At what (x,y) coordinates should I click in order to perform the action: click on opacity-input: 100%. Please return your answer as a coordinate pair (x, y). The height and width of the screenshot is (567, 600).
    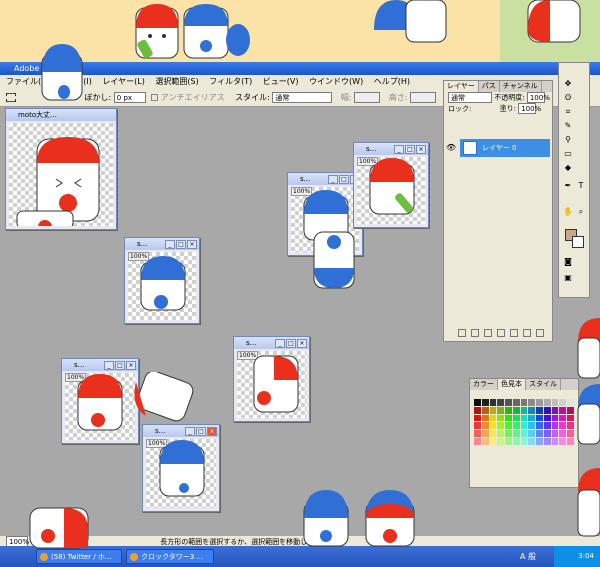
    Looking at the image, I should click on (538, 97).